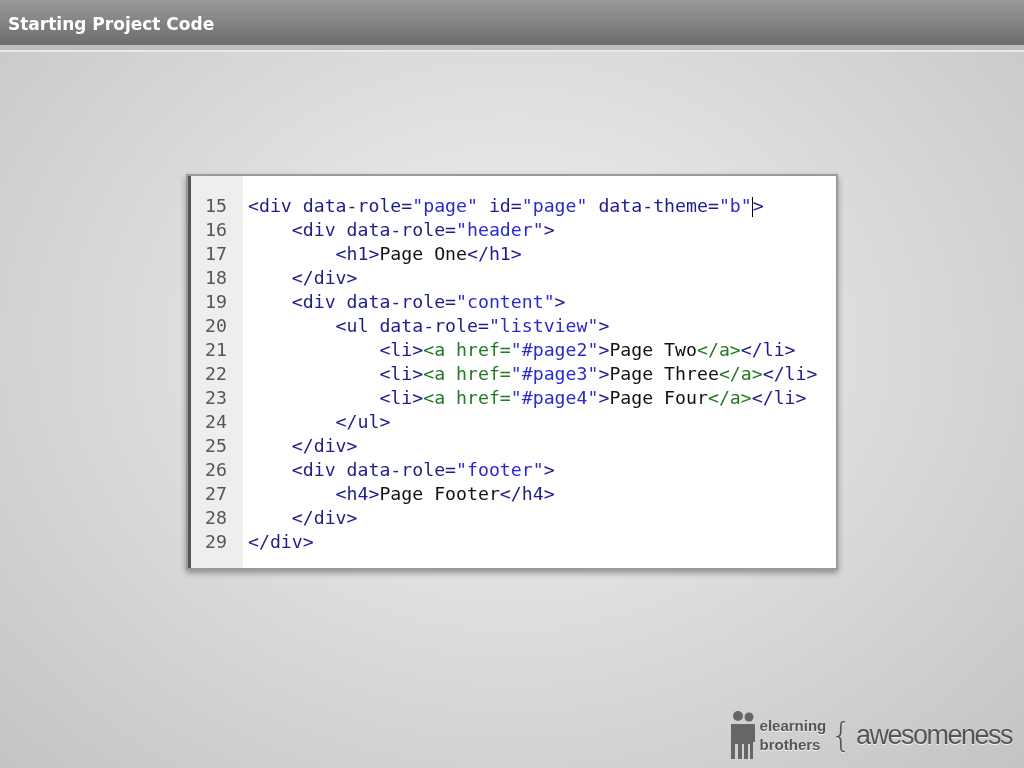 The image size is (1024, 768). I want to click on logo-wordmark: awesomeness, so click(933, 735).